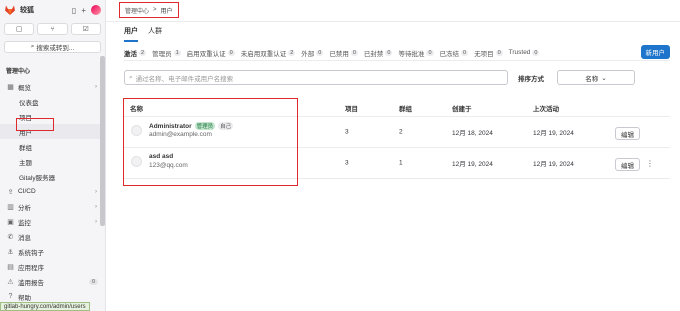  I want to click on grid-icon: ▦, so click(10, 87).